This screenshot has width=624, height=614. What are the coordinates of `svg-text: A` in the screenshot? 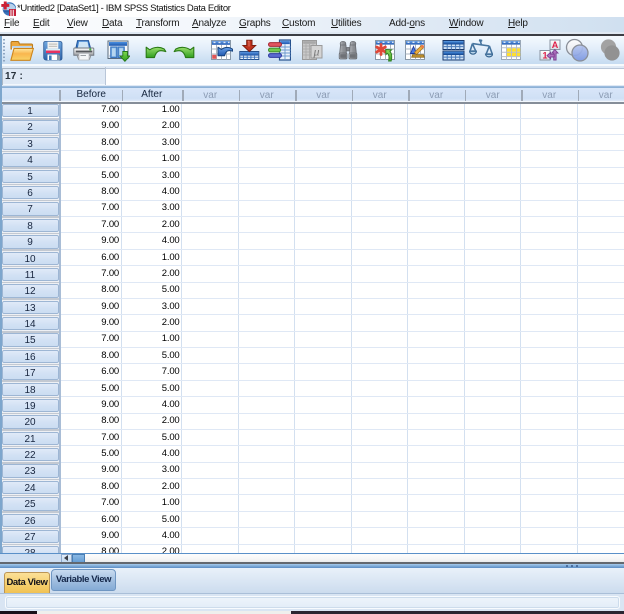 It's located at (555, 45).